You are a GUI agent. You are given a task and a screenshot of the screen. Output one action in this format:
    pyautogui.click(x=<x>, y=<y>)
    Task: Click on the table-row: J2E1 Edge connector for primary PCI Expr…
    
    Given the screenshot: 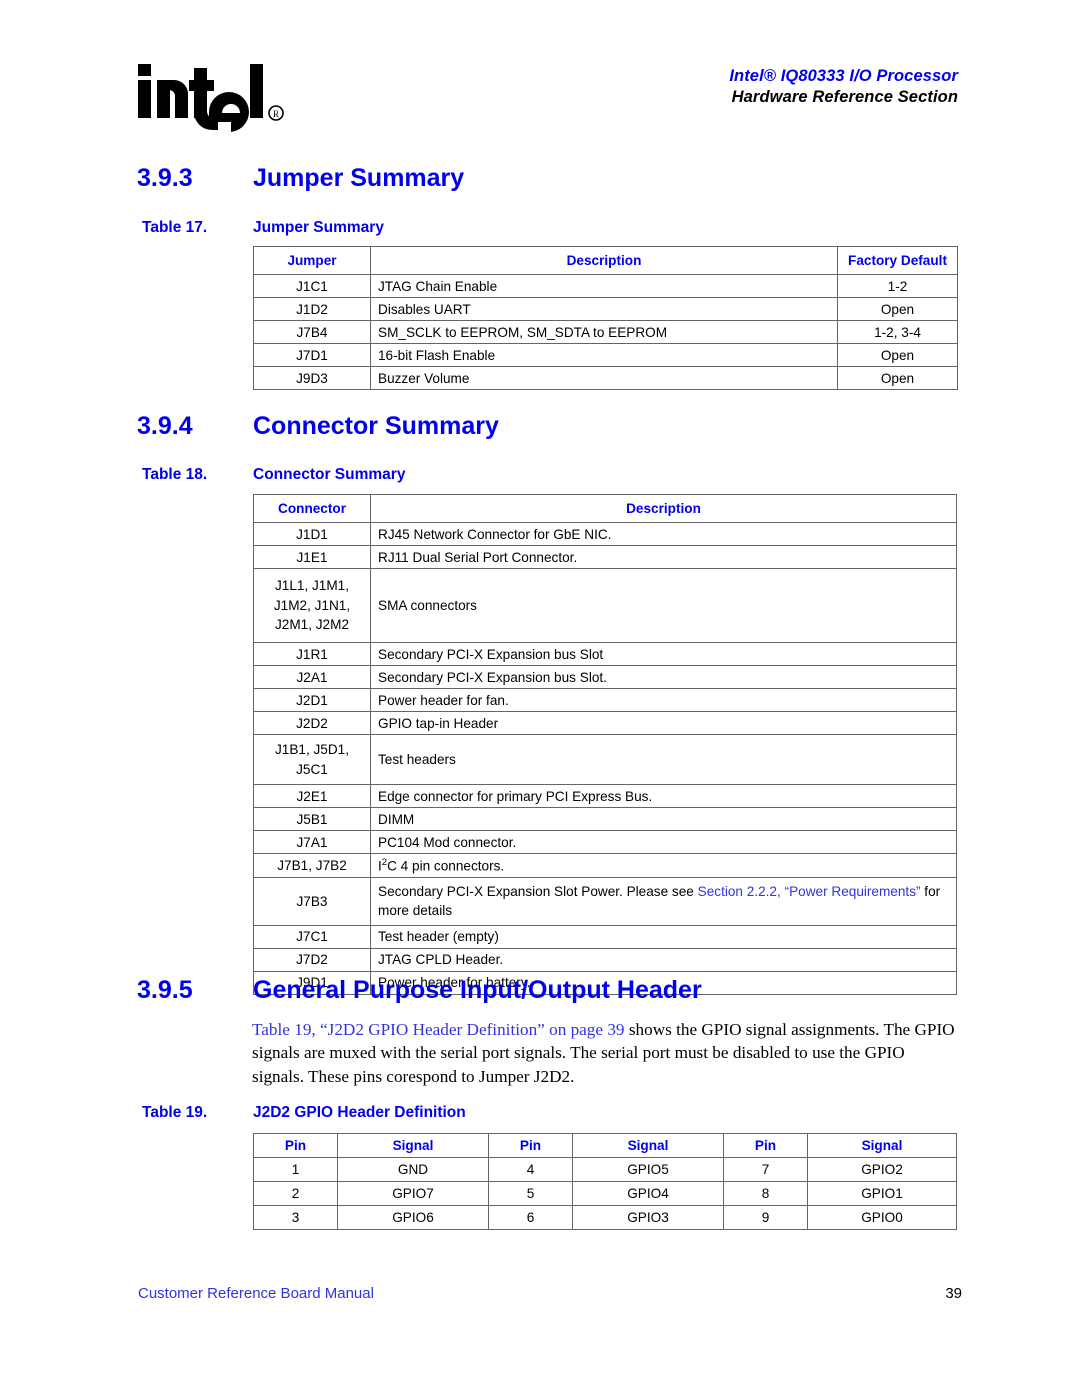 What is the action you would take?
    pyautogui.click(x=605, y=796)
    